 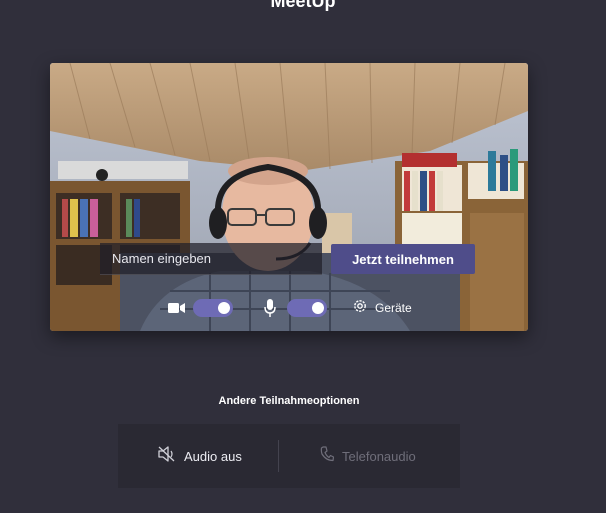 What do you see at coordinates (393, 308) in the screenshot?
I see `devices-label: Geräte` at bounding box center [393, 308].